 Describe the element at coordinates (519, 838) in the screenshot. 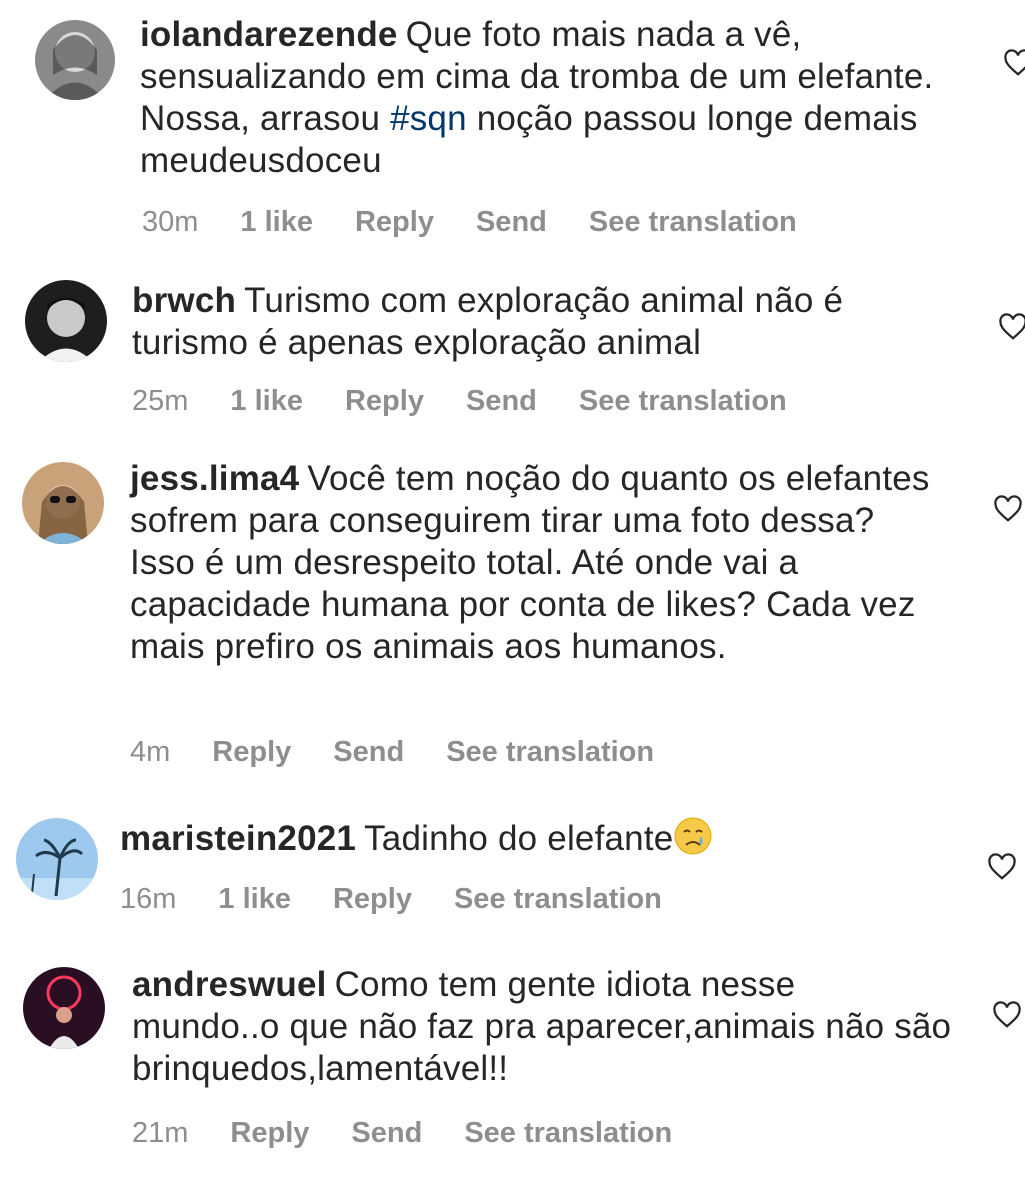

I see `comment-body: Tadinho do elefante` at that location.